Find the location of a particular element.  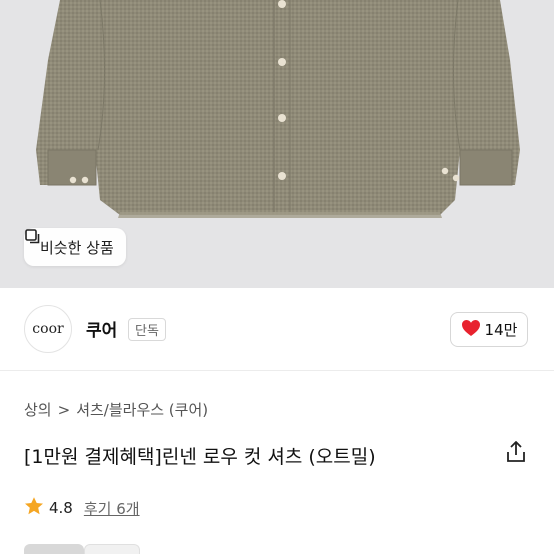

star-icon is located at coordinates (34, 508).